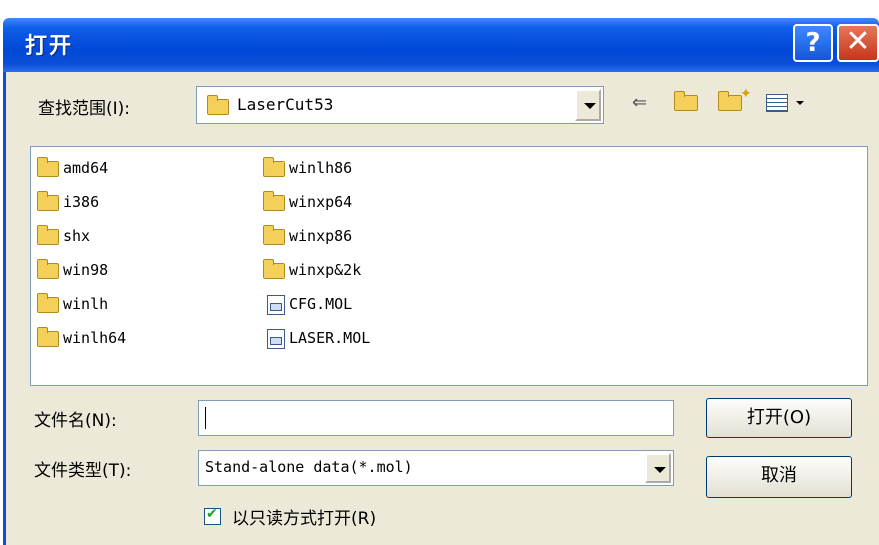  What do you see at coordinates (312, 270) in the screenshot?
I see `list-item: winxp&2k` at bounding box center [312, 270].